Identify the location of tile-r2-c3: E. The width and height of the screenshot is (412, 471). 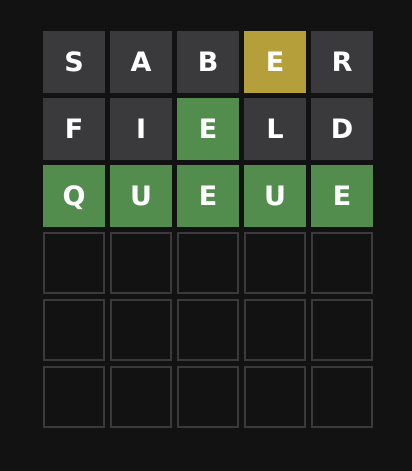
(208, 129).